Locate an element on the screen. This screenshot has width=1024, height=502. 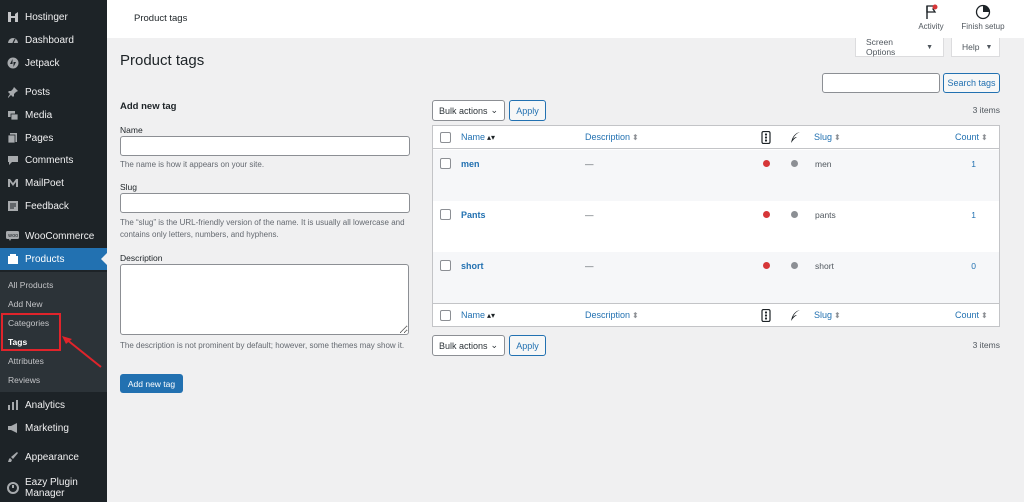
annotation-arrow is located at coordinates (82, 352).